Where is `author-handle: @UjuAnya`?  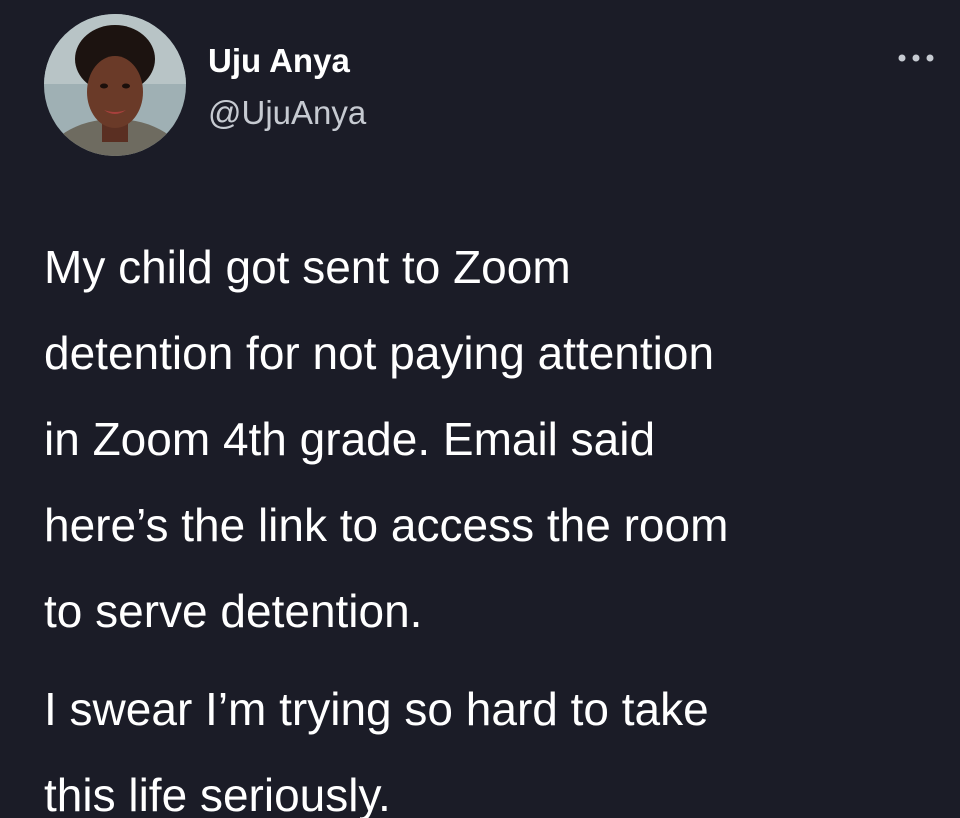 author-handle: @UjuAnya is located at coordinates (287, 113).